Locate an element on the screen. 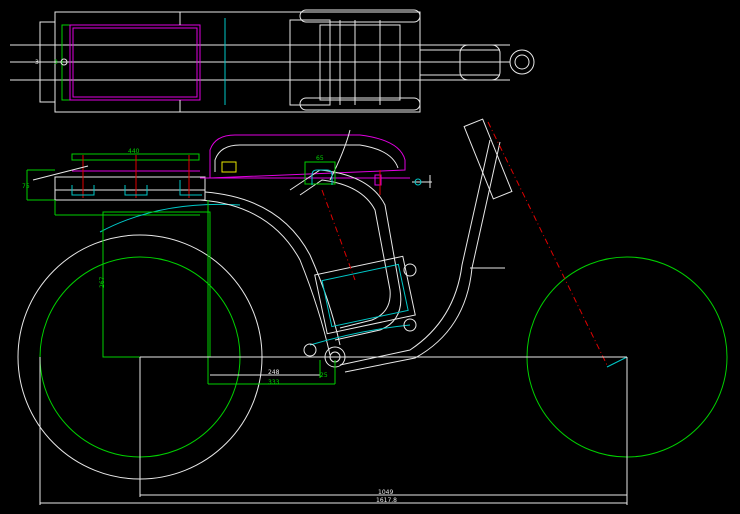  steering-axis-centerline is located at coordinates (547, 243).